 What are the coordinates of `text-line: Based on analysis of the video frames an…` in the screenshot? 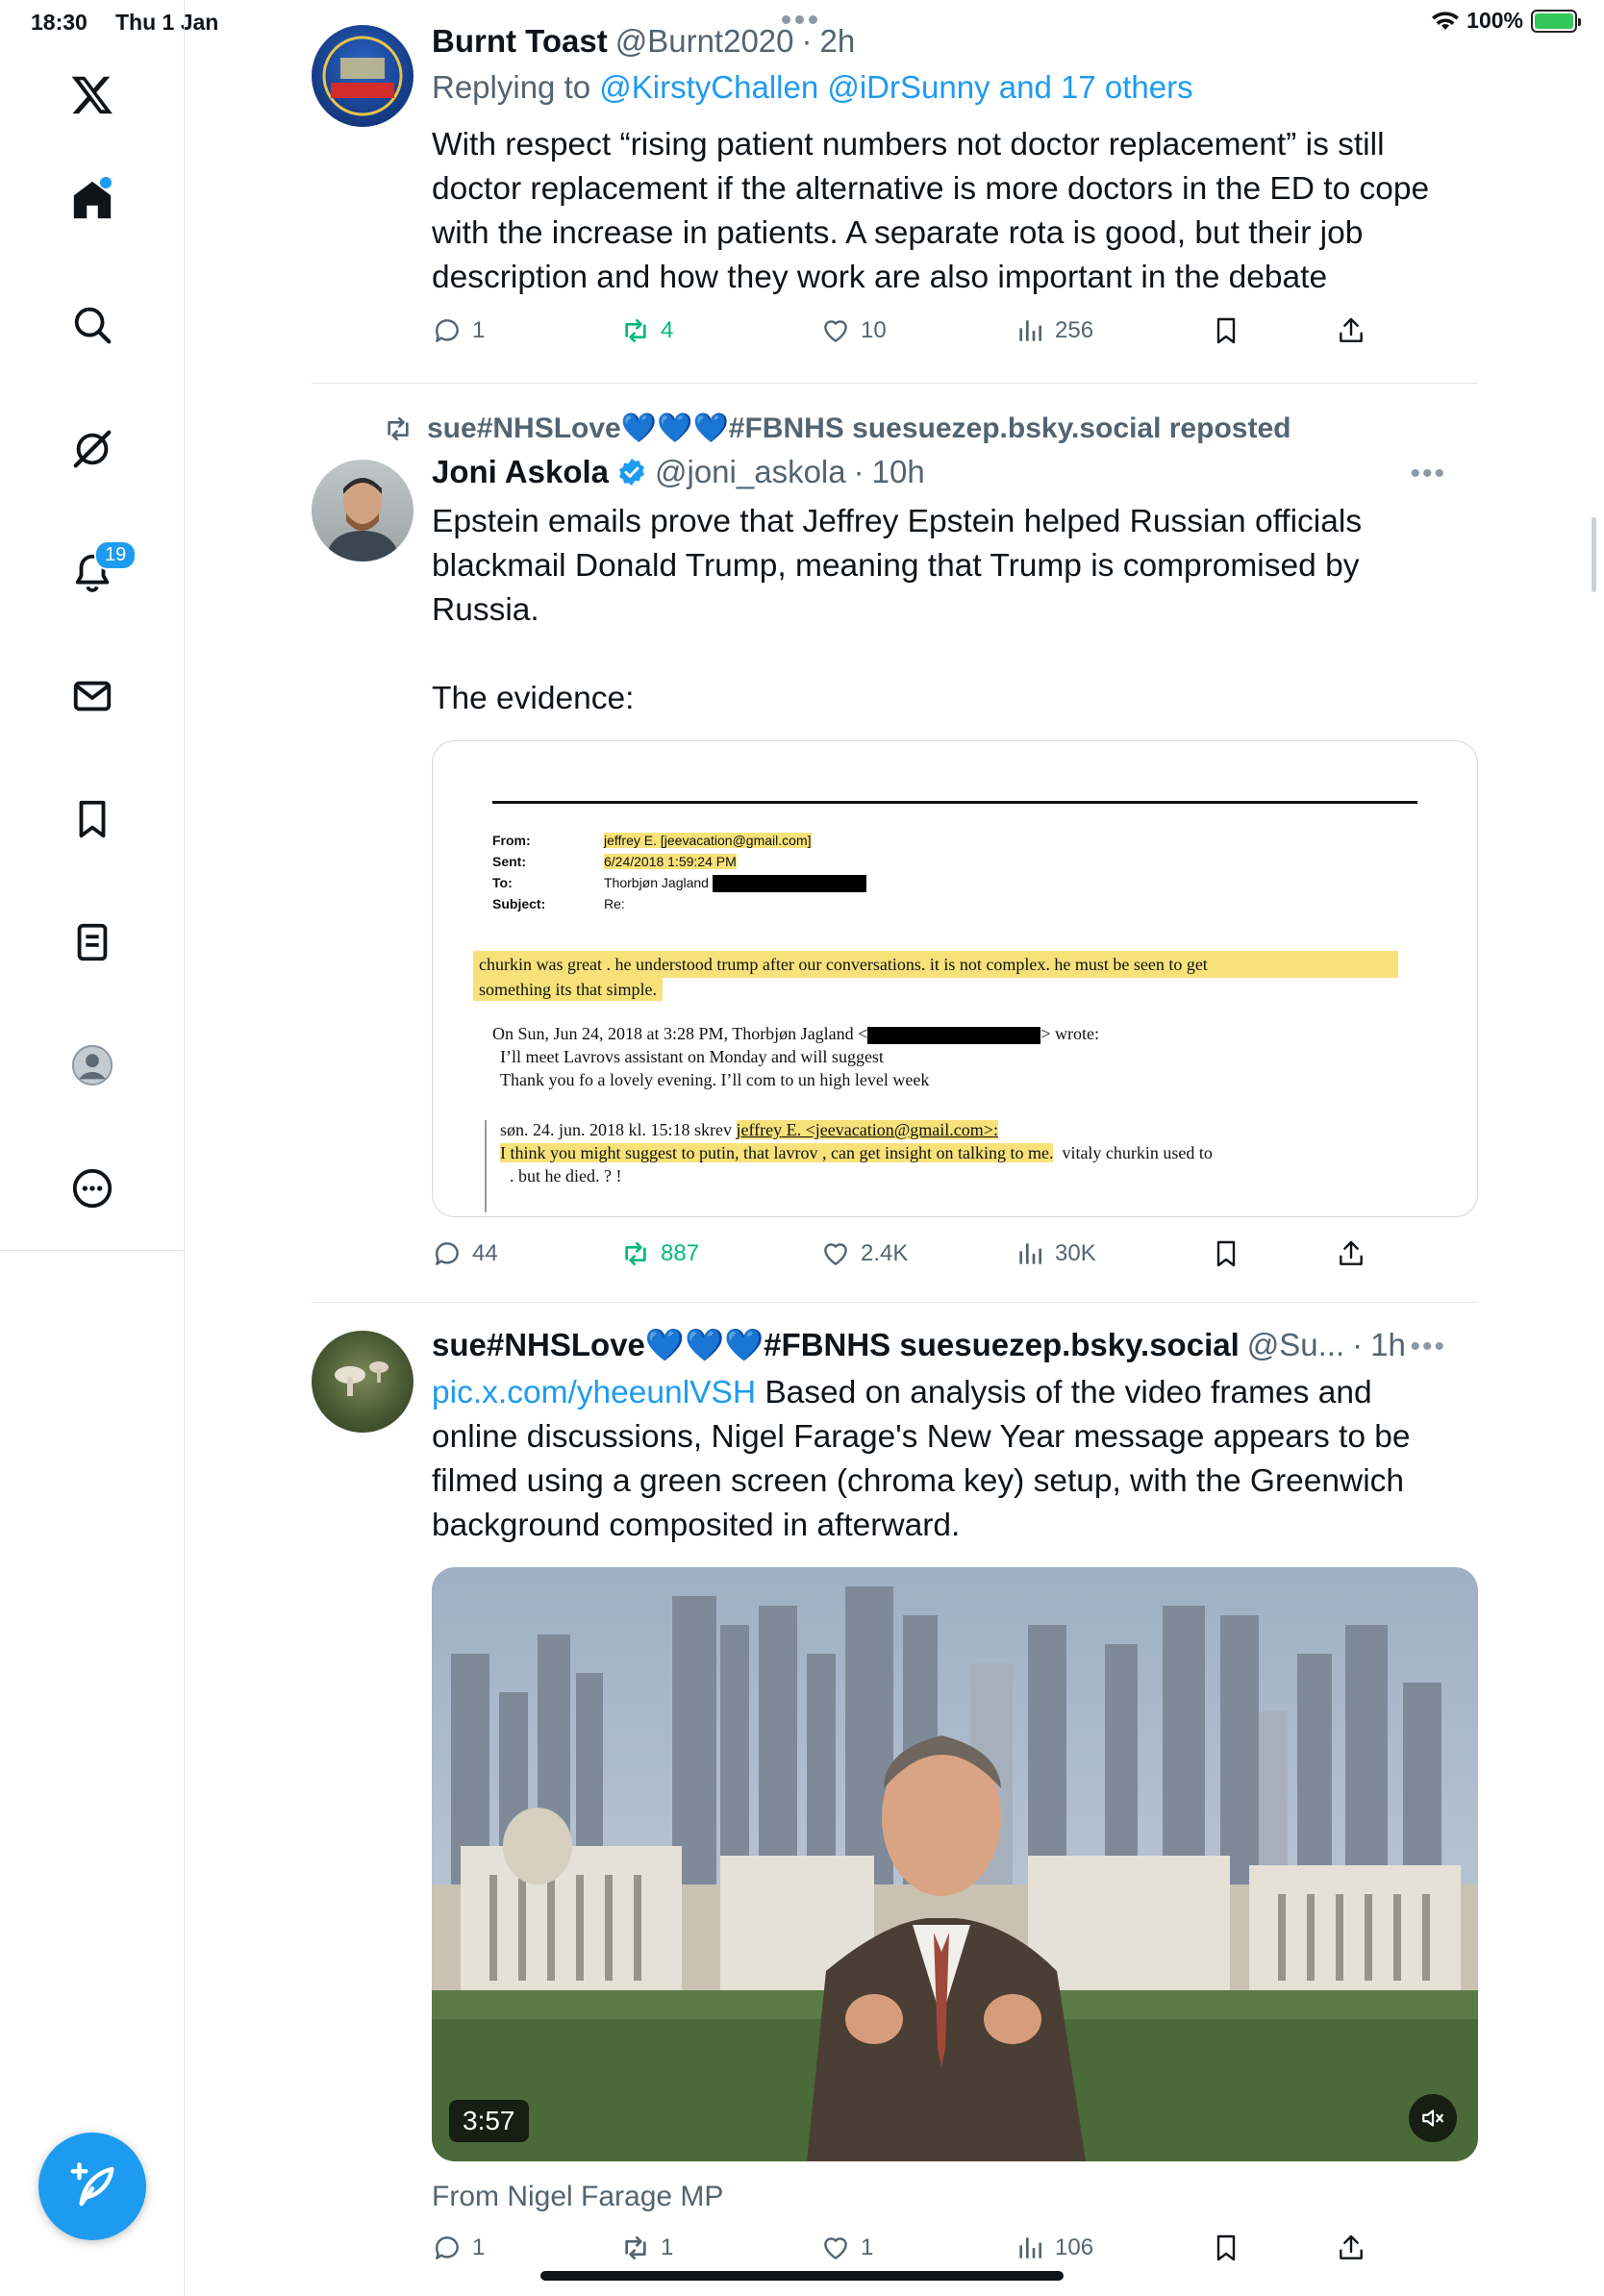 It's located at (1064, 1392).